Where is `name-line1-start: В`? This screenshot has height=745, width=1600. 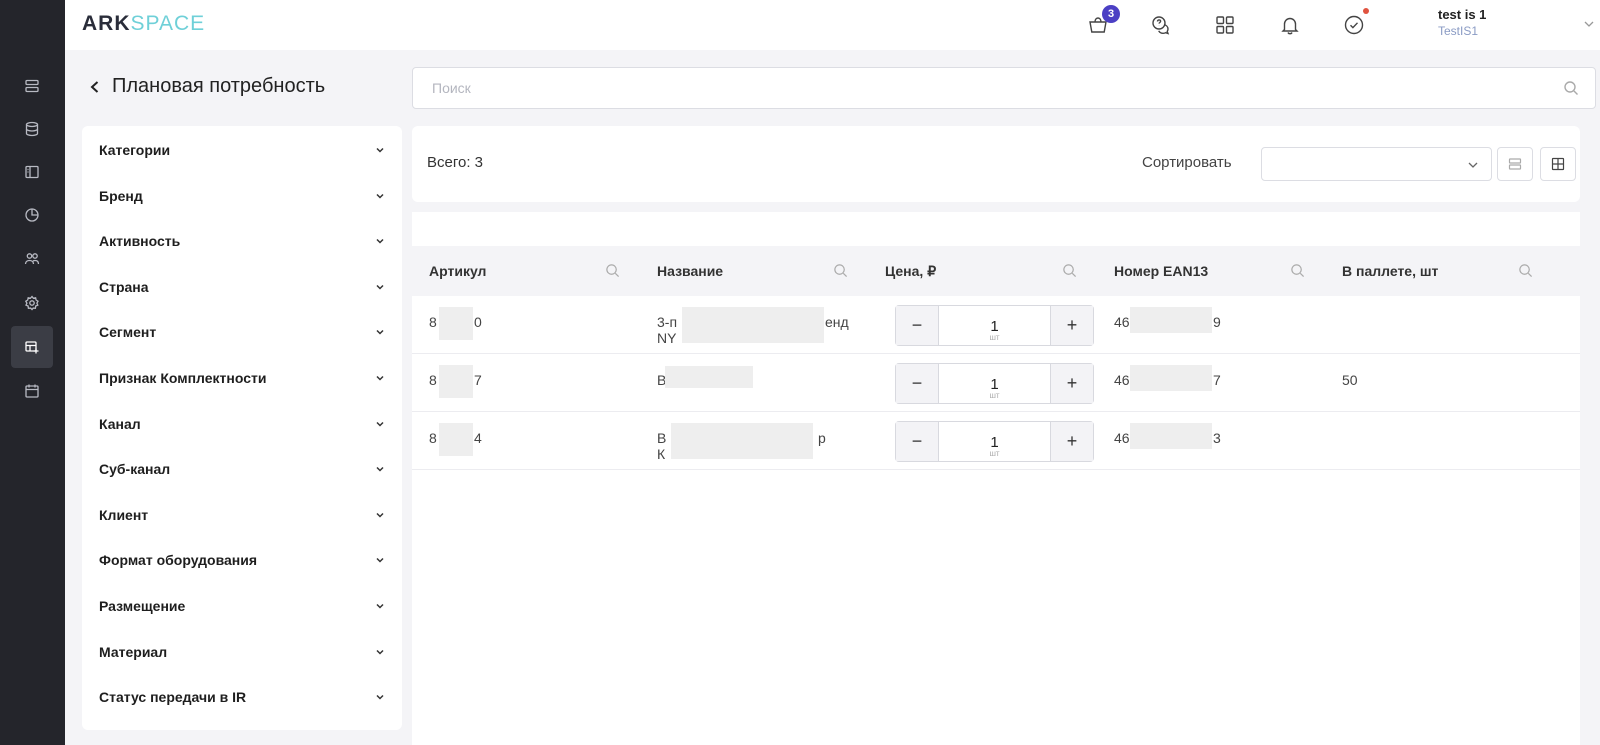 name-line1-start: В is located at coordinates (662, 438).